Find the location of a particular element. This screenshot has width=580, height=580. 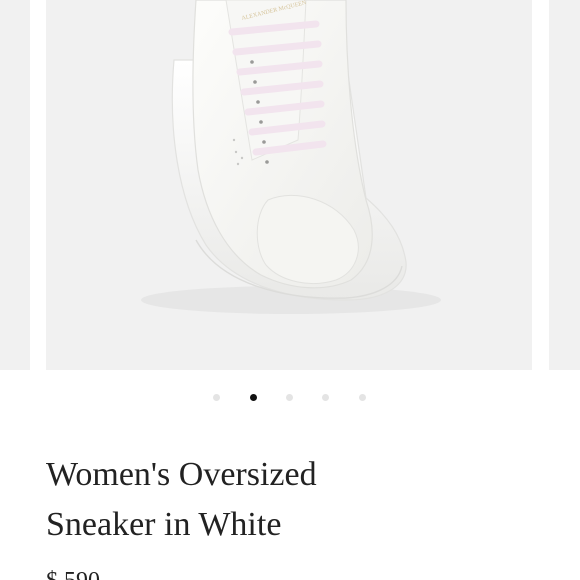

product-title-line-2: Sneaker in White is located at coordinates (164, 524).